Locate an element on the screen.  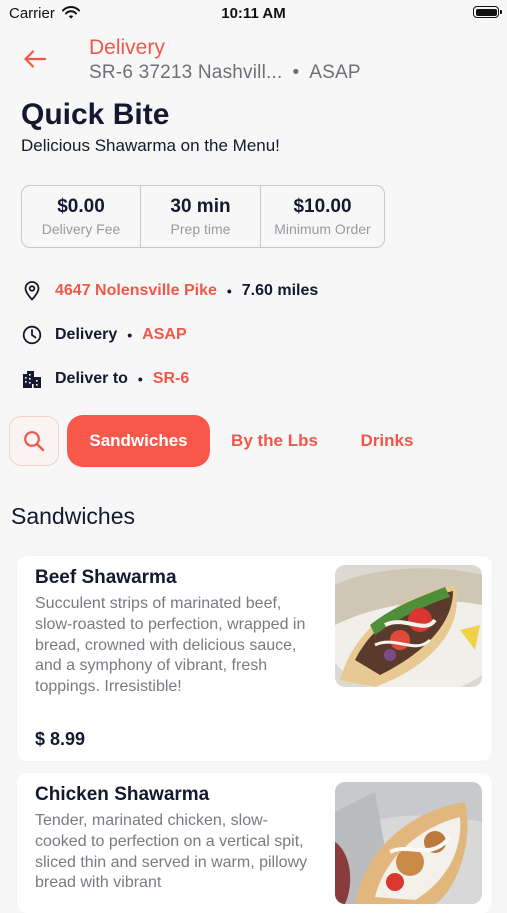
tab-by-the-lbs: By the Lbs is located at coordinates (274, 441).